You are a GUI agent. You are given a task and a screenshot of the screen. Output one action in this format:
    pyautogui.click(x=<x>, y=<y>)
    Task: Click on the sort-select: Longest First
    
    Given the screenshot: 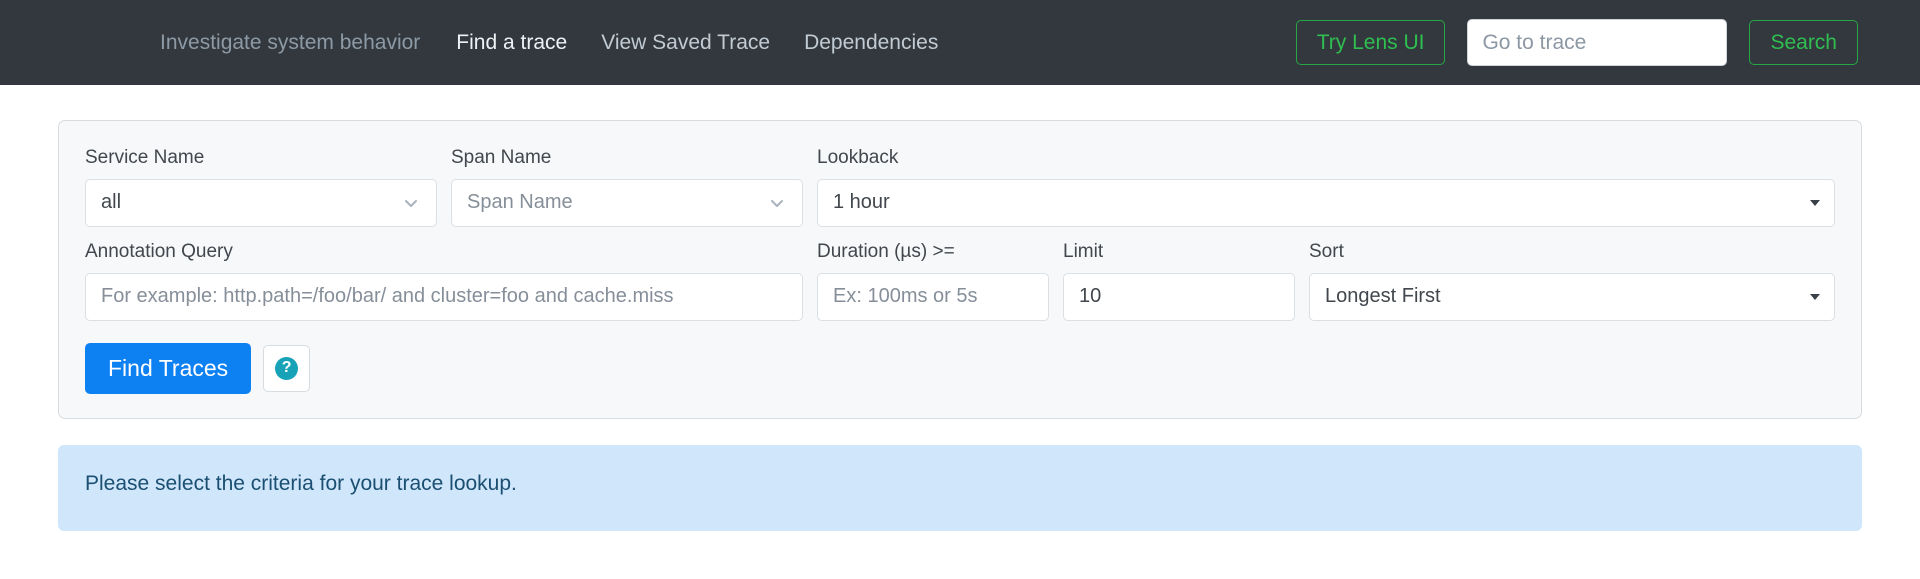 What is the action you would take?
    pyautogui.click(x=1572, y=296)
    